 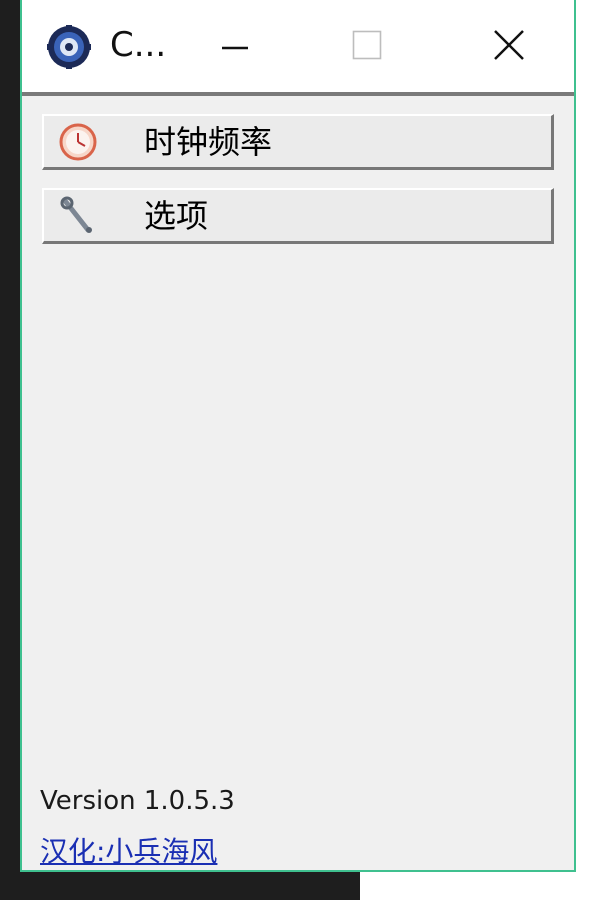 I want to click on version-text: Version 1.0.5.3, so click(x=137, y=801).